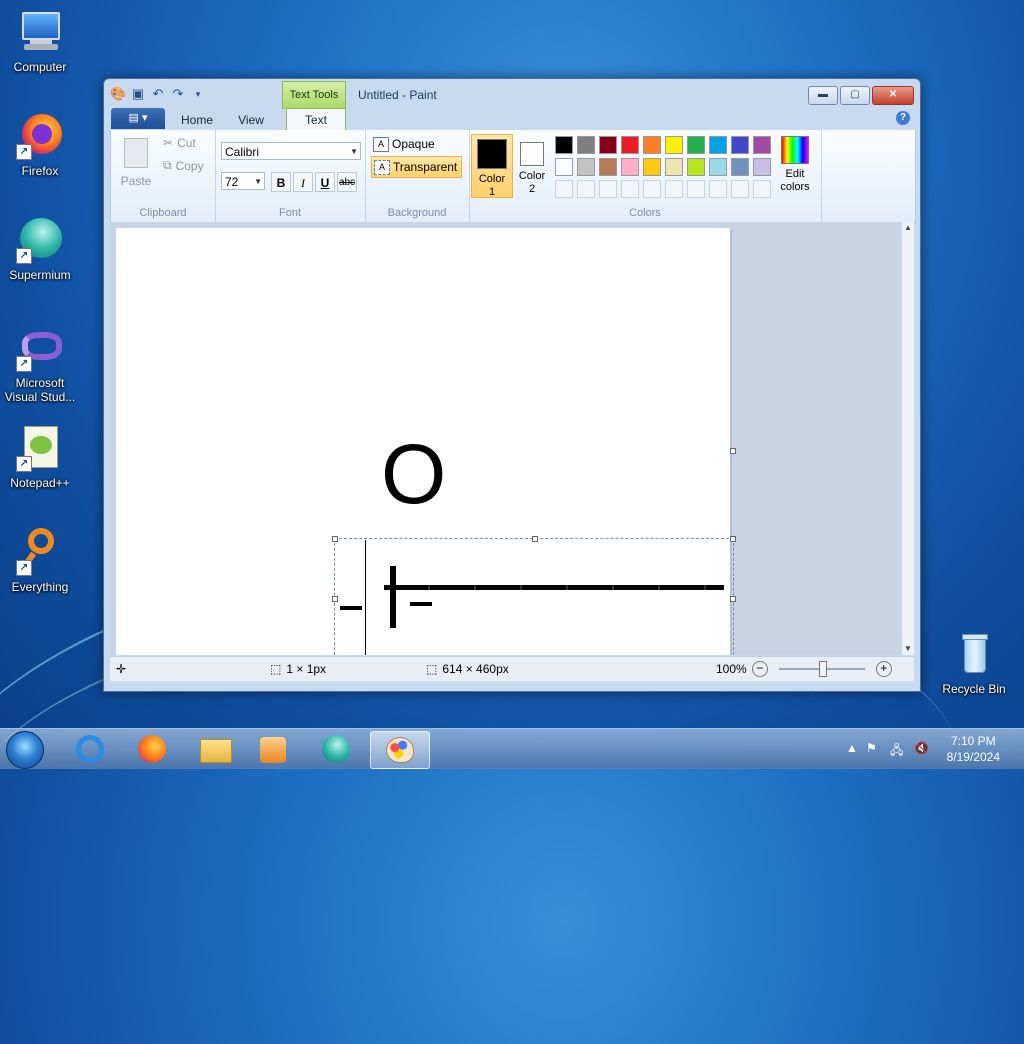 The image size is (1024, 1044). What do you see at coordinates (908, 438) in the screenshot?
I see `vertical-scrollbar: ▲ ▼` at bounding box center [908, 438].